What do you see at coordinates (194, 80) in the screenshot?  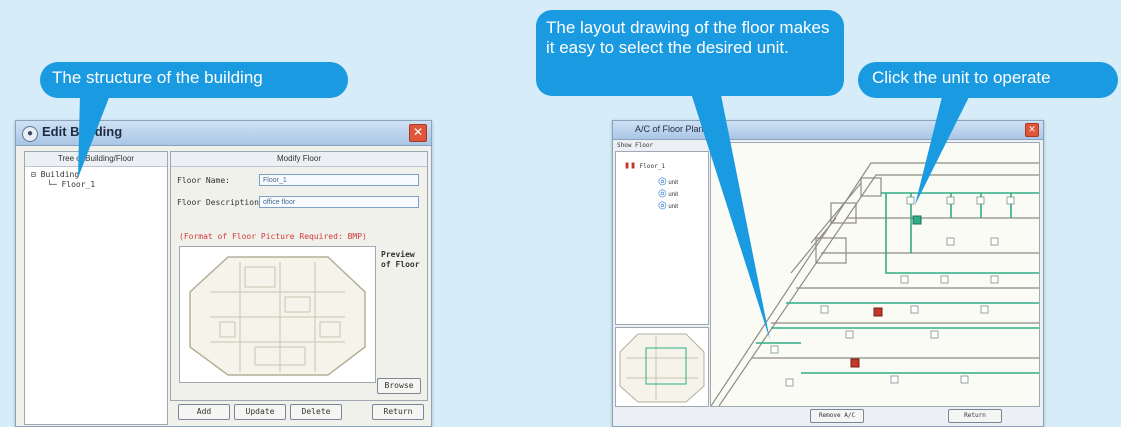 I see `callout-building-structure: The structure of the building` at bounding box center [194, 80].